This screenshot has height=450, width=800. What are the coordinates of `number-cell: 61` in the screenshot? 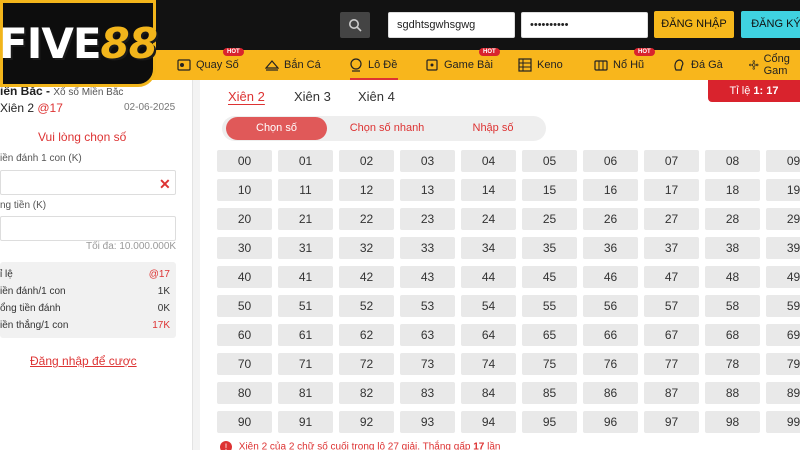 It's located at (305, 335).